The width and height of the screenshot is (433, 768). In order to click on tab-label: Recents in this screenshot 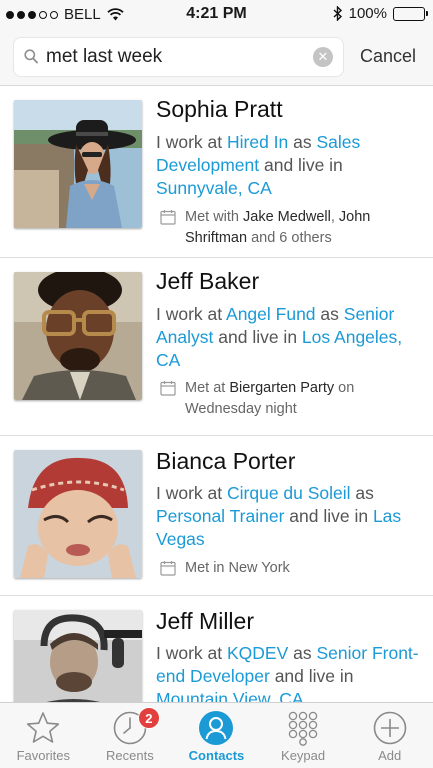, I will do `click(130, 755)`.